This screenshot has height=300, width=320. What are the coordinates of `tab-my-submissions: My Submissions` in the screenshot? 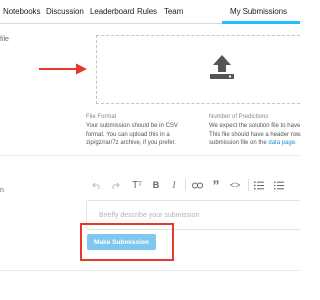 It's located at (258, 11).